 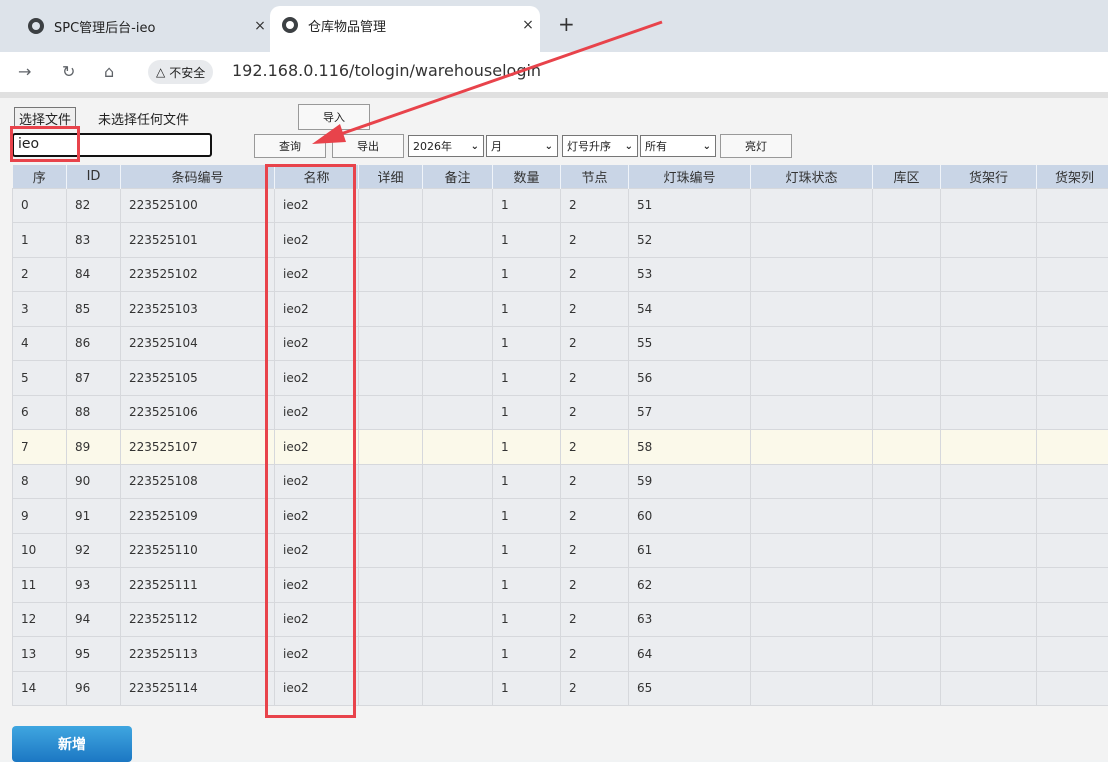 What do you see at coordinates (566, 24) in the screenshot?
I see `new-tab-button: +` at bounding box center [566, 24].